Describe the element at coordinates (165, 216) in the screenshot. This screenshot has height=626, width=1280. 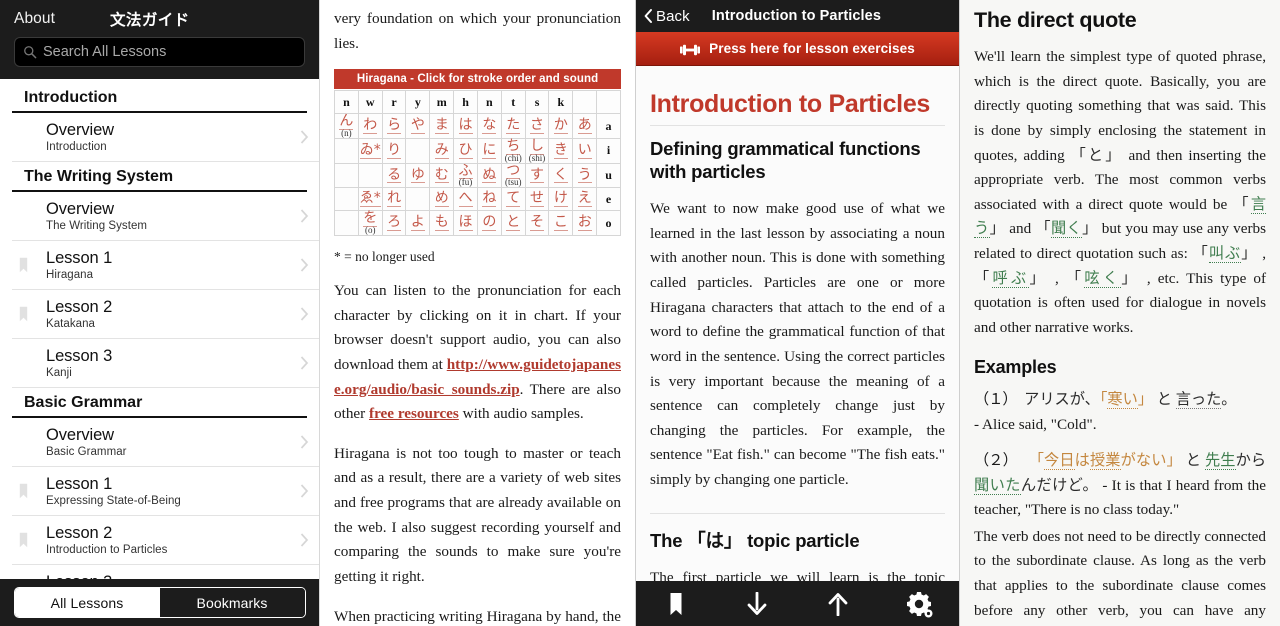
I see `list-item: Overview The Writing System` at that location.